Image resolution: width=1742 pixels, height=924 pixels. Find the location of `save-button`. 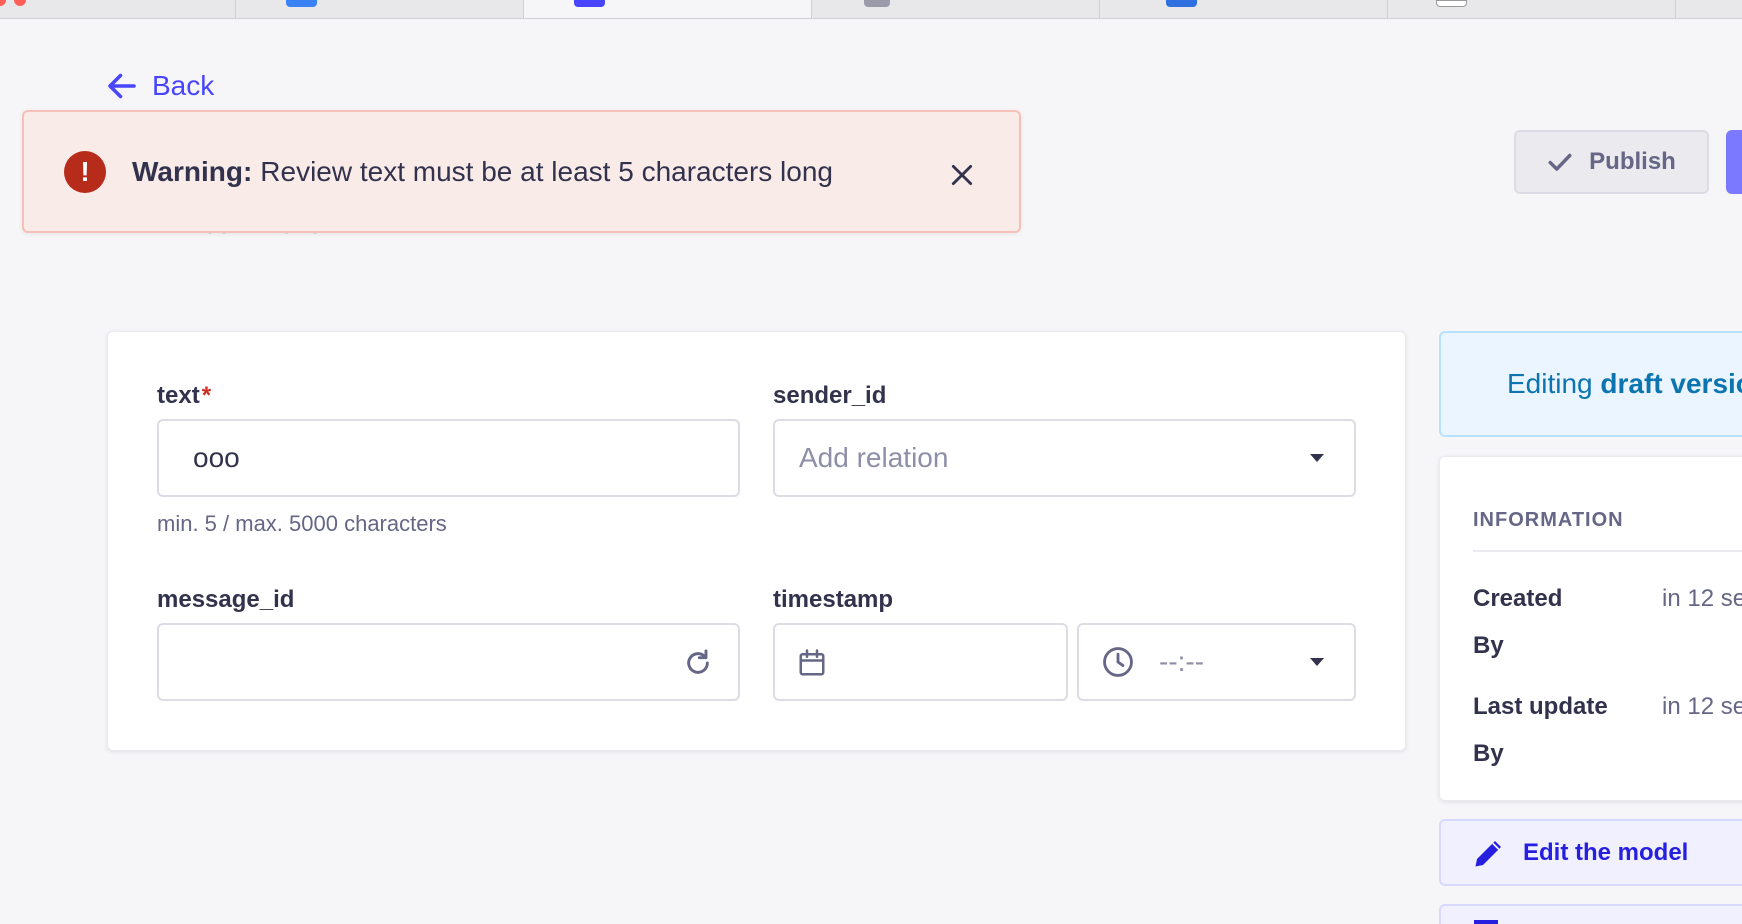

save-button is located at coordinates (1734, 162).